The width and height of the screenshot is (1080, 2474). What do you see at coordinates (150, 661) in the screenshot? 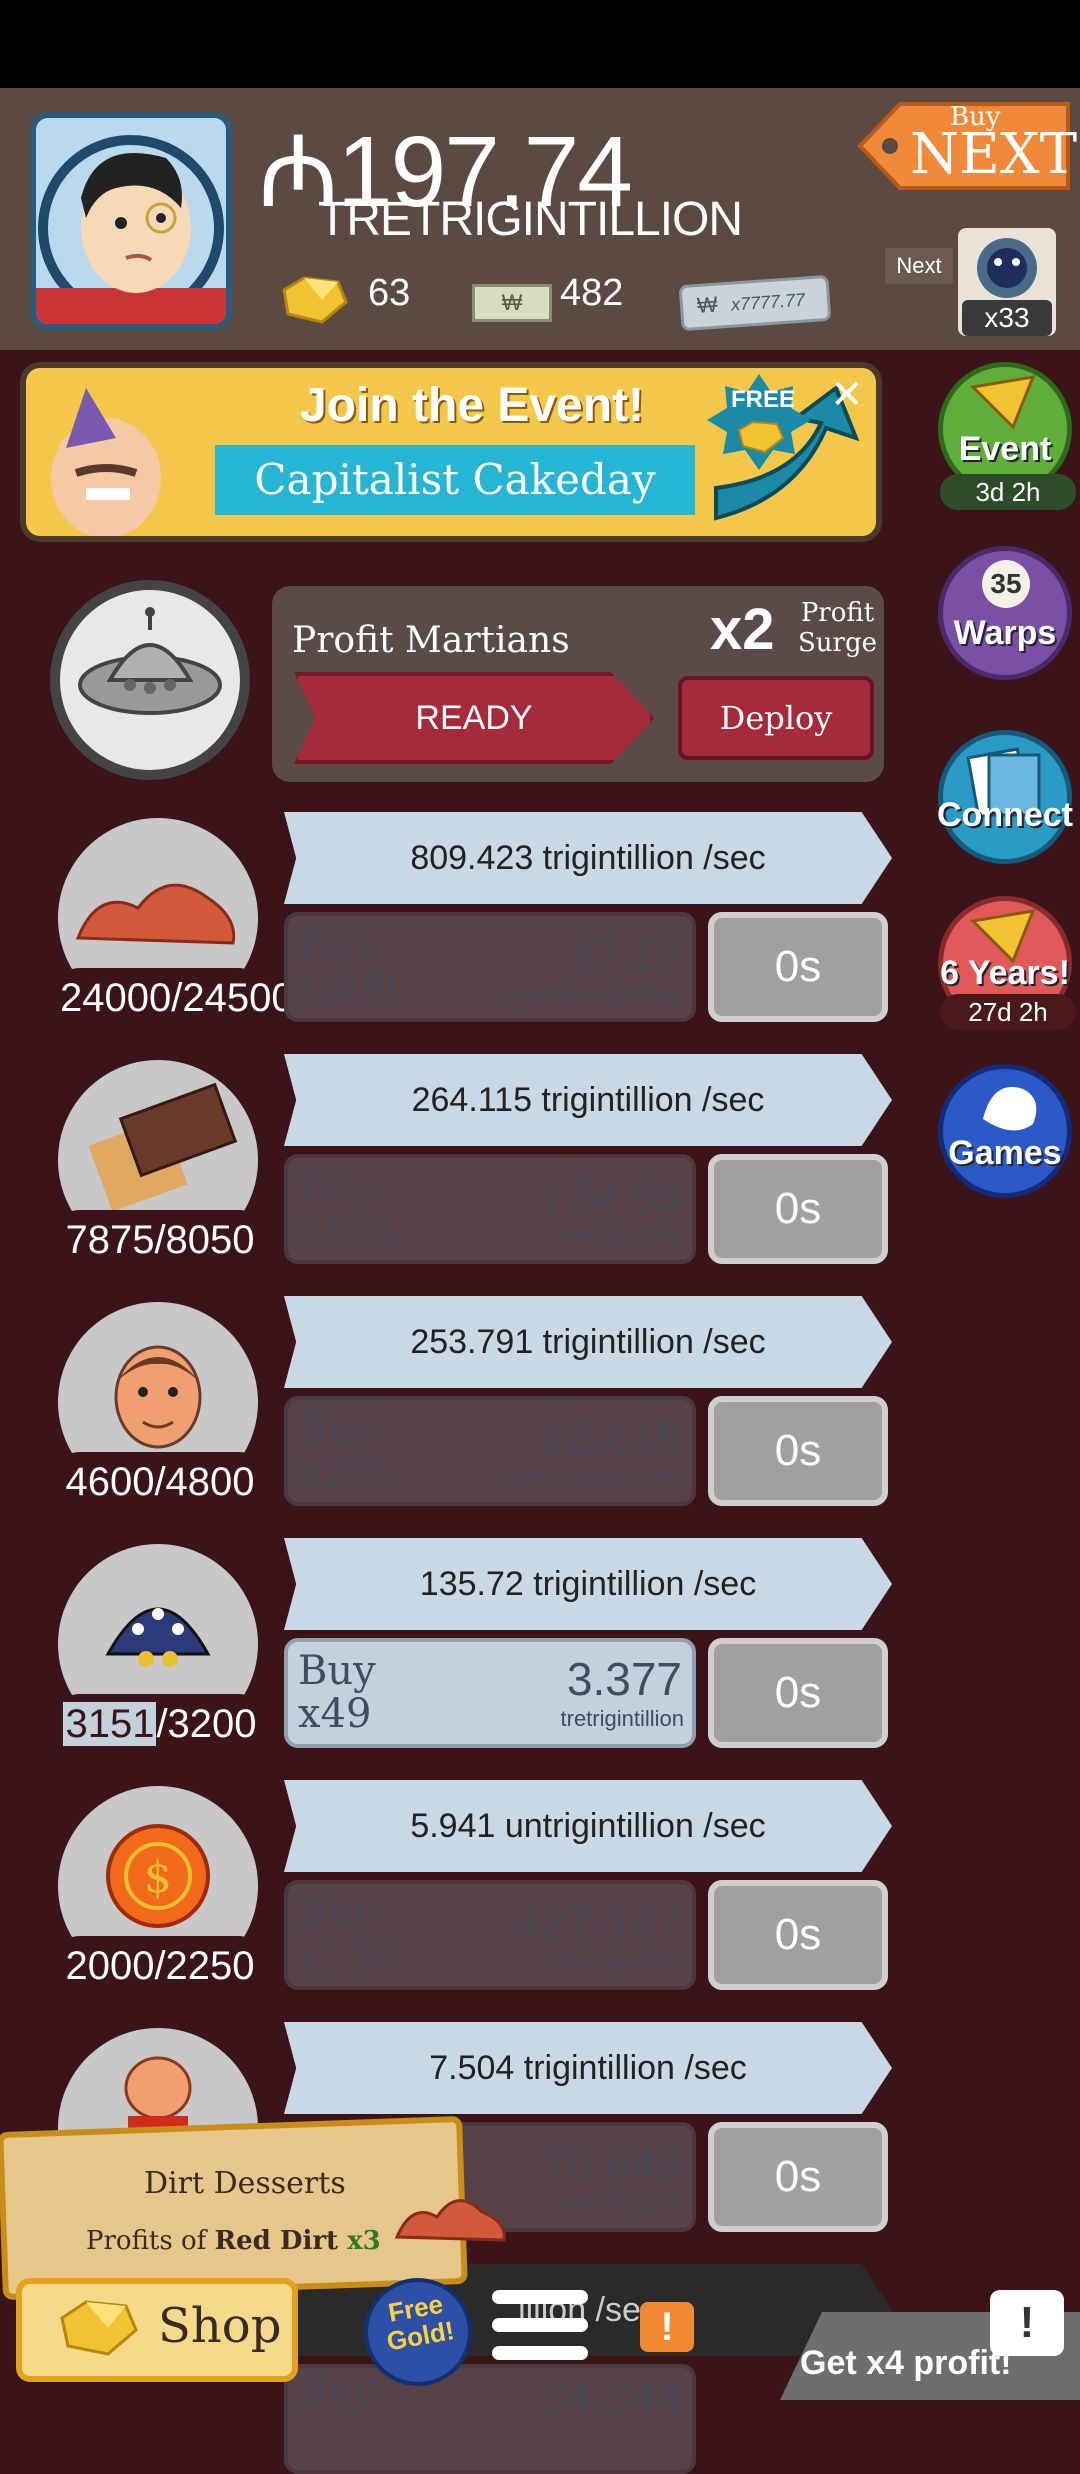
I see `ufo-icon` at bounding box center [150, 661].